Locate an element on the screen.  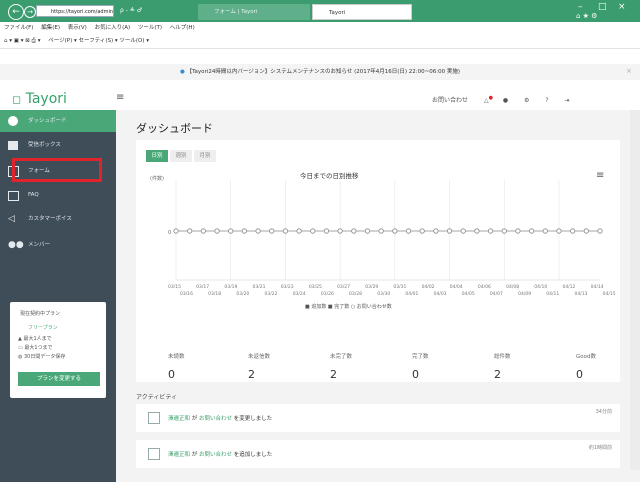
x-tick-label: 04/04 is located at coordinates (456, 287).